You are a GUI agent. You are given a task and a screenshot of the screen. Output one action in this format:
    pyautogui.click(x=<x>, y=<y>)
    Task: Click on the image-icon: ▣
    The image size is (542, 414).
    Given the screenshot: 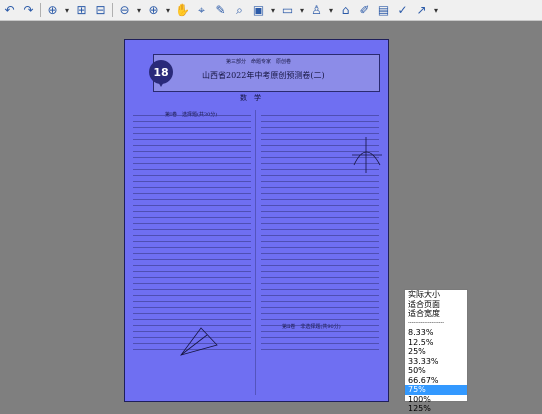 What is the action you would take?
    pyautogui.click(x=258, y=10)
    